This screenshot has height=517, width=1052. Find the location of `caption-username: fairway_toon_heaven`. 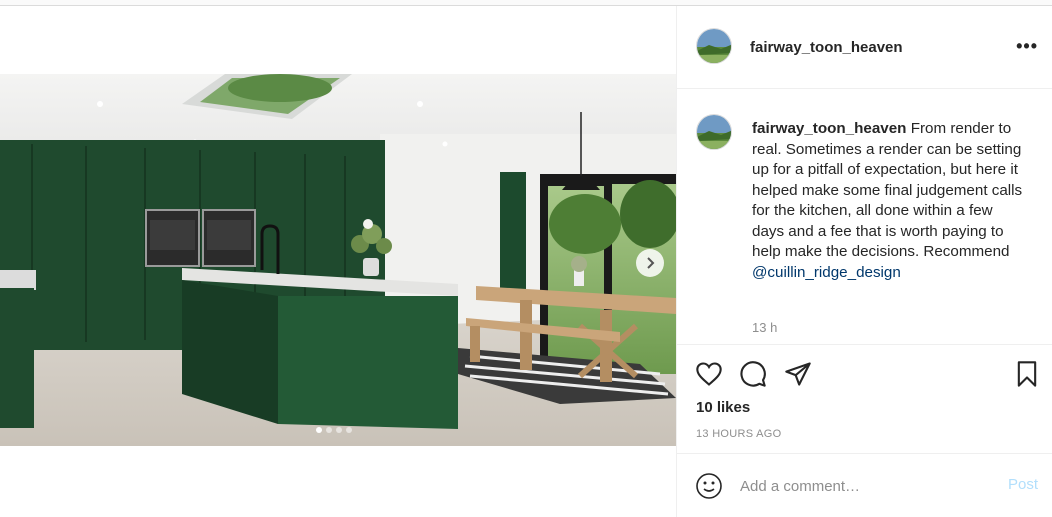

caption-username: fairway_toon_heaven is located at coordinates (829, 128).